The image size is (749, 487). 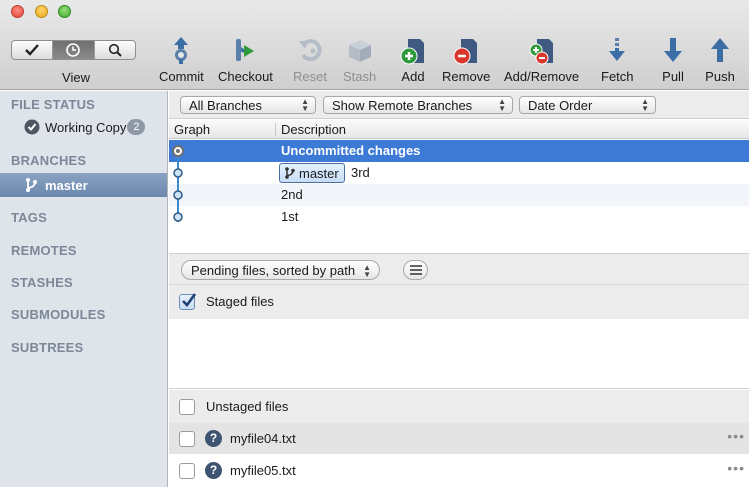 I want to click on working-copy-count-badge: 2, so click(x=136, y=127).